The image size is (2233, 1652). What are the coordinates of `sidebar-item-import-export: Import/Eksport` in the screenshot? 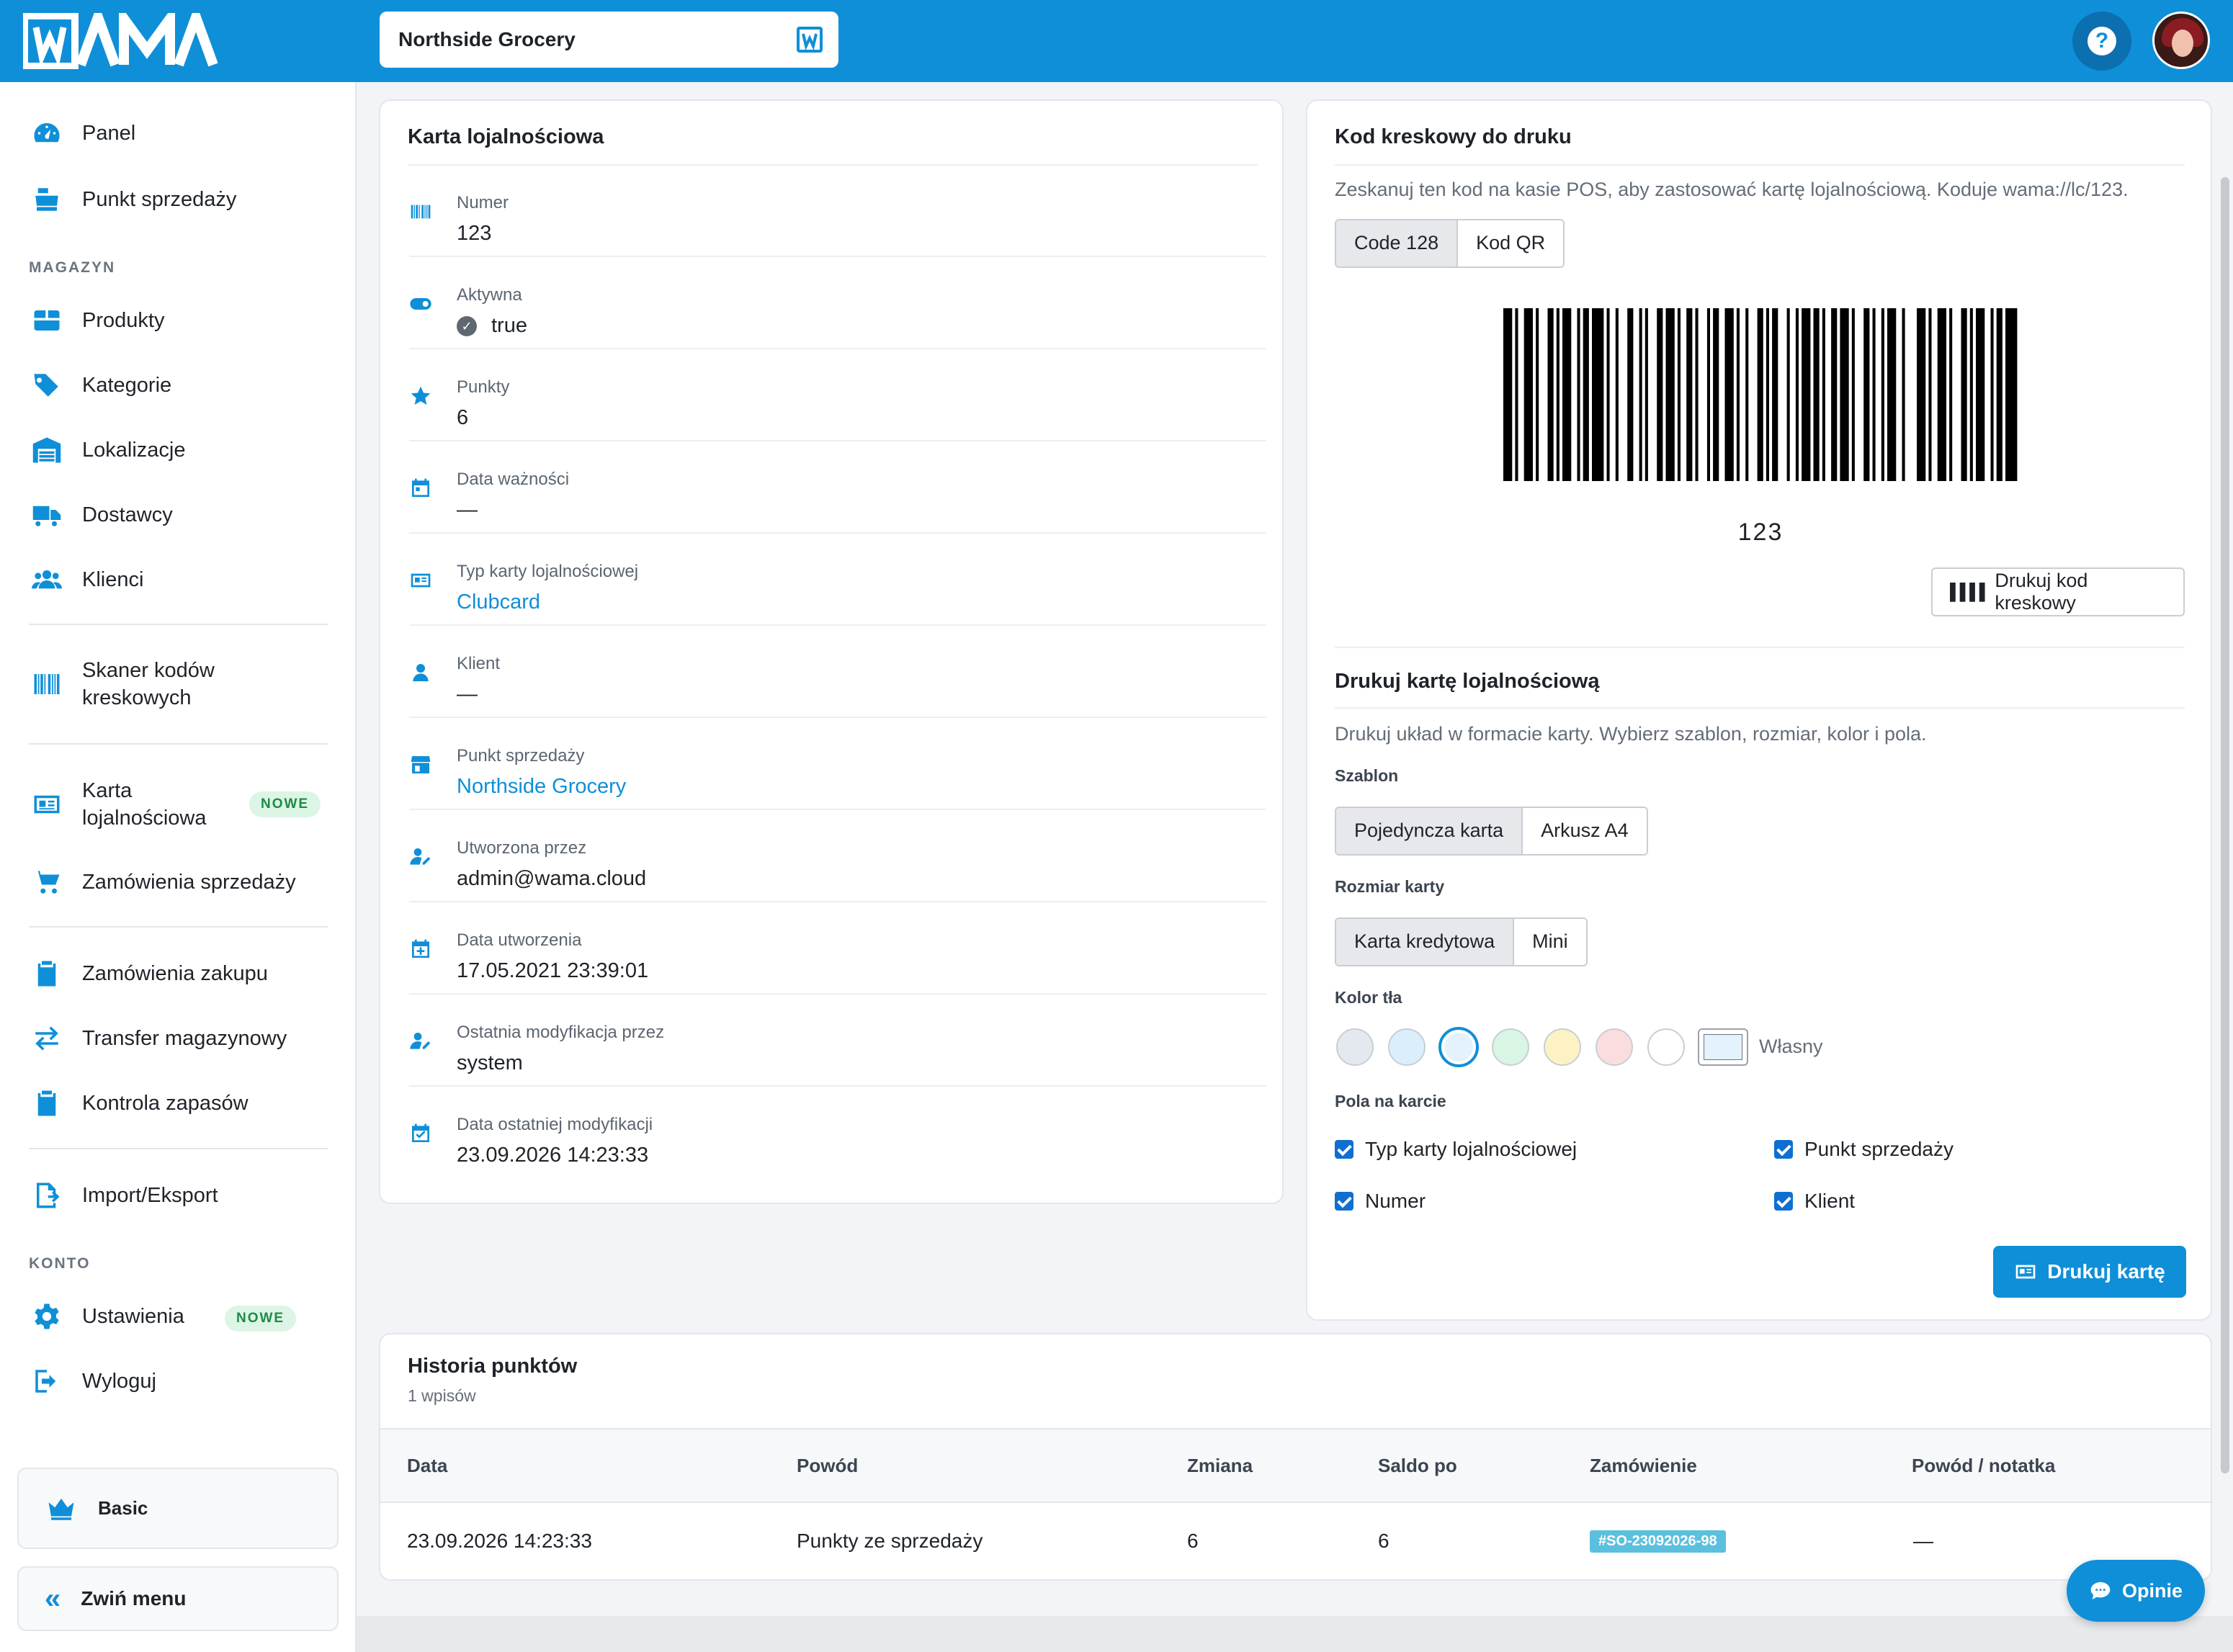 It's located at (180, 1195).